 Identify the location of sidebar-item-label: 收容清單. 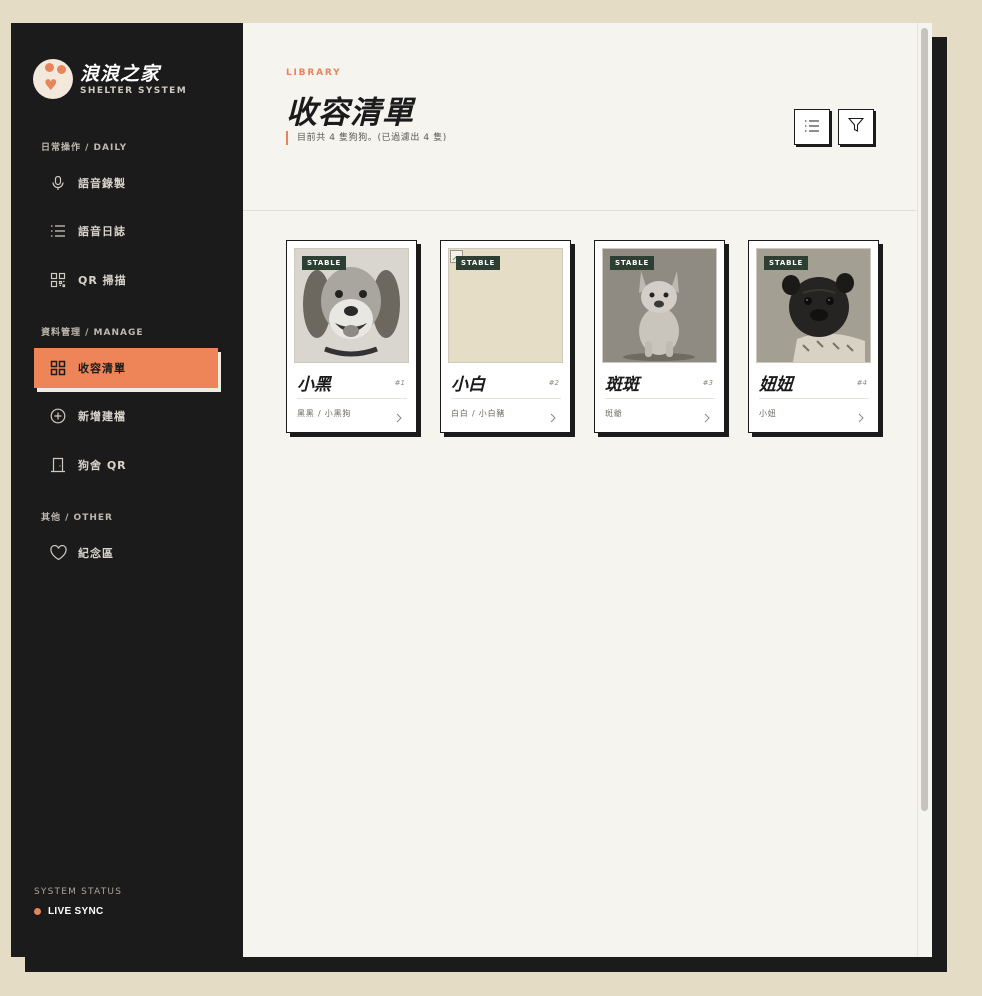
(102, 368).